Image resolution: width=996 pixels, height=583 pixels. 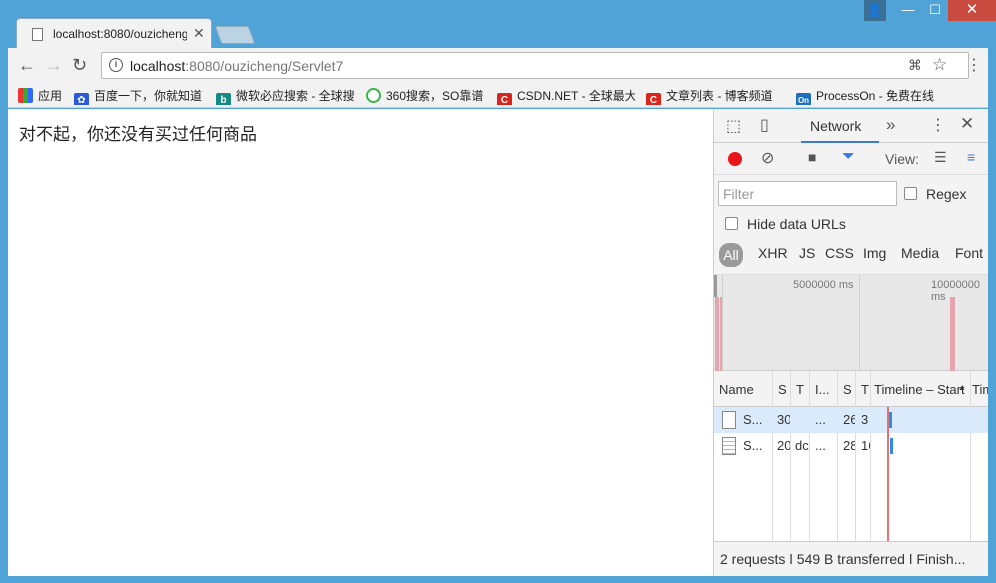 What do you see at coordinates (719, 96) in the screenshot?
I see `bookmark-label: 文章列表 - 博客频道` at bounding box center [719, 96].